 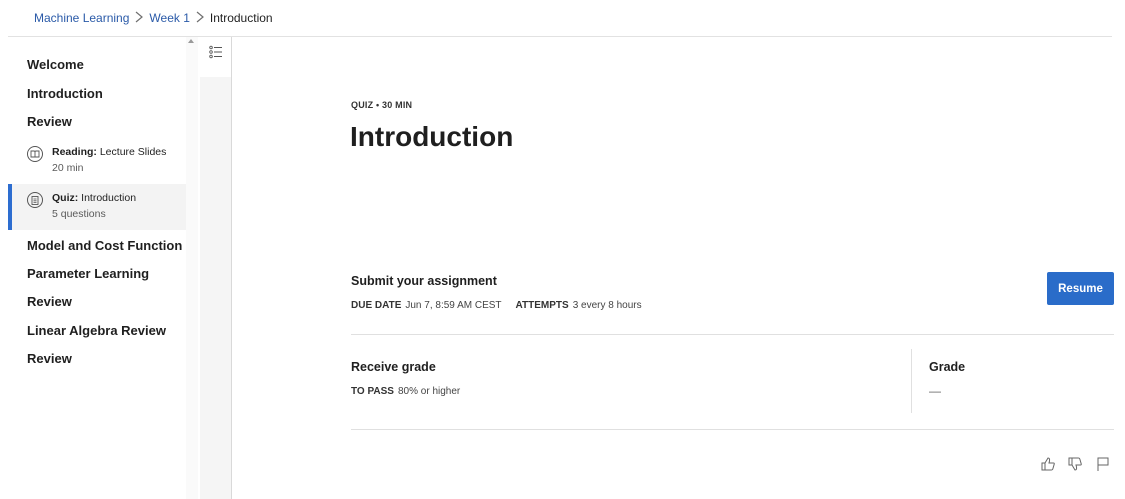 I want to click on collapse-rail, so click(x=216, y=268).